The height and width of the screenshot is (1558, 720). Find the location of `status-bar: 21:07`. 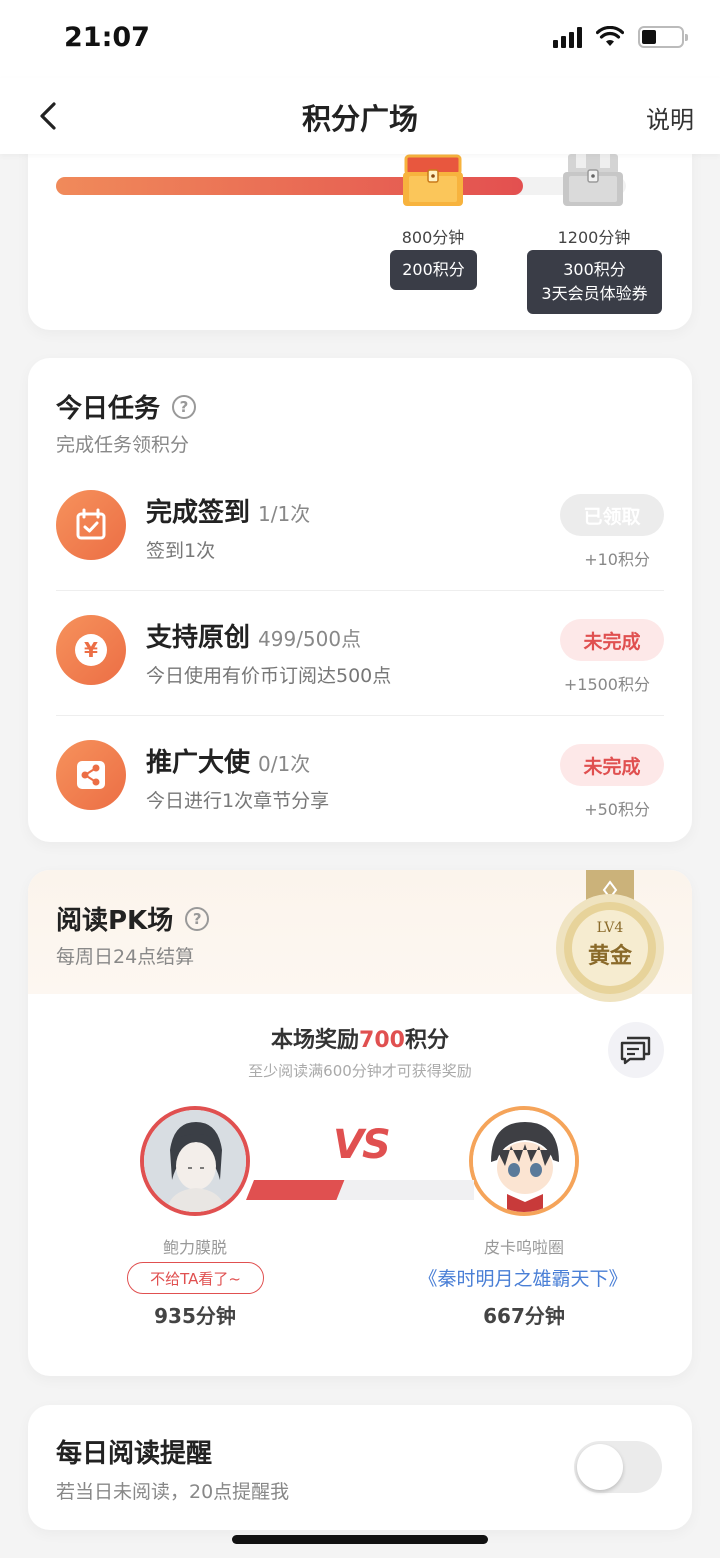

status-bar: 21:07 is located at coordinates (360, 39).